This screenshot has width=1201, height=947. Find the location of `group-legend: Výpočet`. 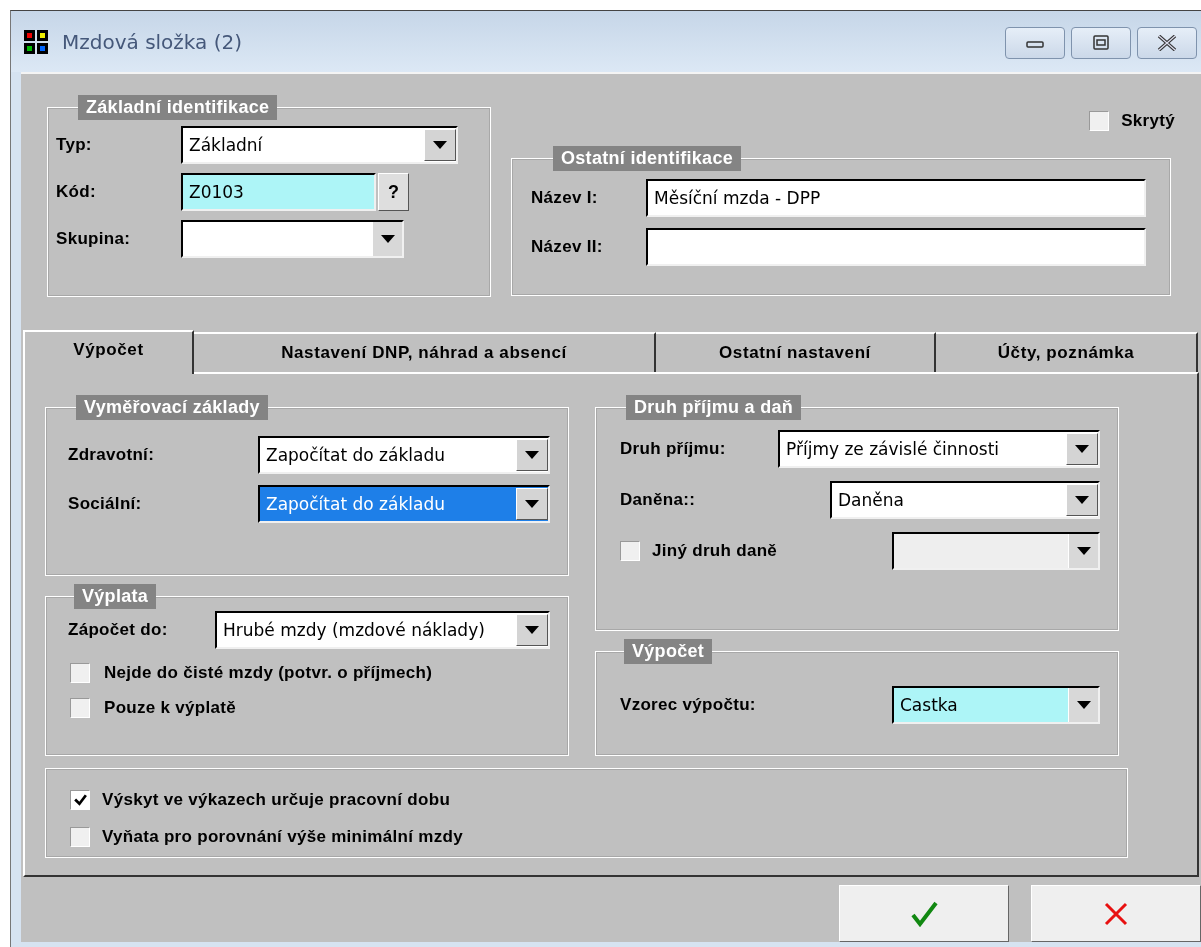

group-legend: Výpočet is located at coordinates (668, 651).